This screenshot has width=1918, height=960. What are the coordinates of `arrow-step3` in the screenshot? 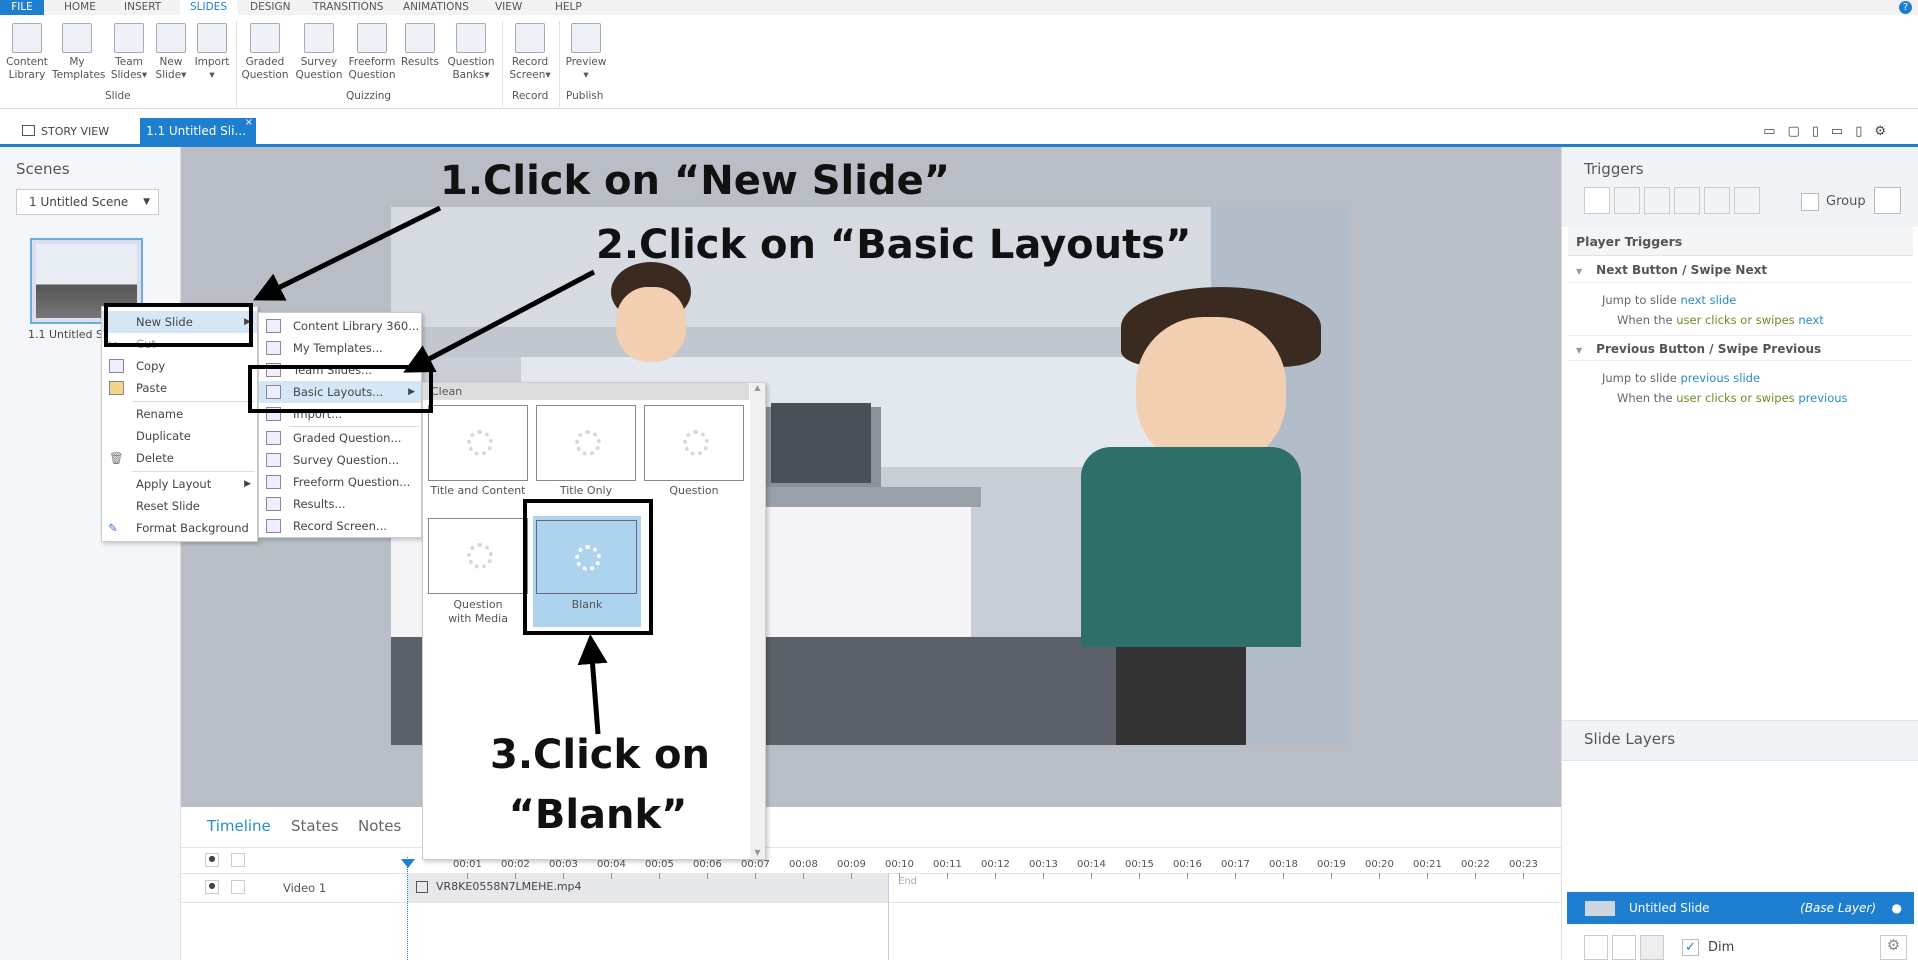 It's located at (592, 684).